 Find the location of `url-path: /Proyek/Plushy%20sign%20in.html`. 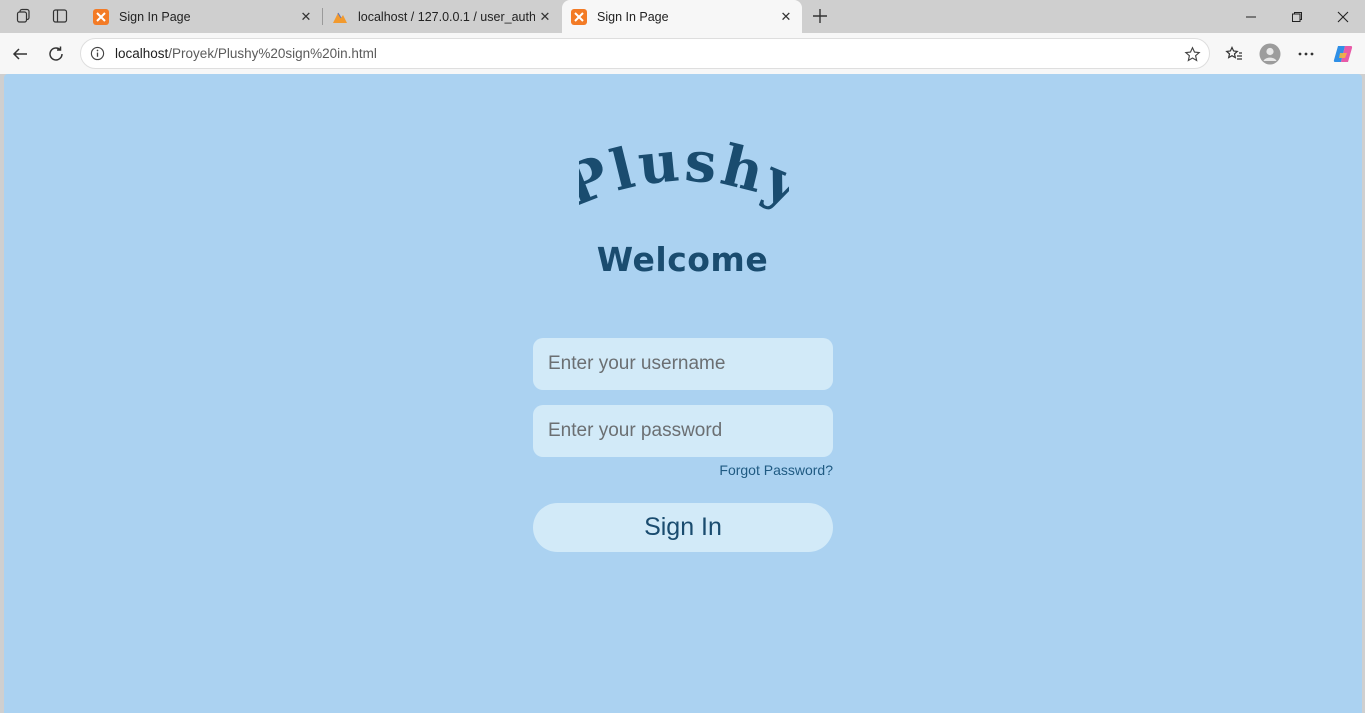

url-path: /Proyek/Plushy%20sign%20in.html is located at coordinates (272, 53).